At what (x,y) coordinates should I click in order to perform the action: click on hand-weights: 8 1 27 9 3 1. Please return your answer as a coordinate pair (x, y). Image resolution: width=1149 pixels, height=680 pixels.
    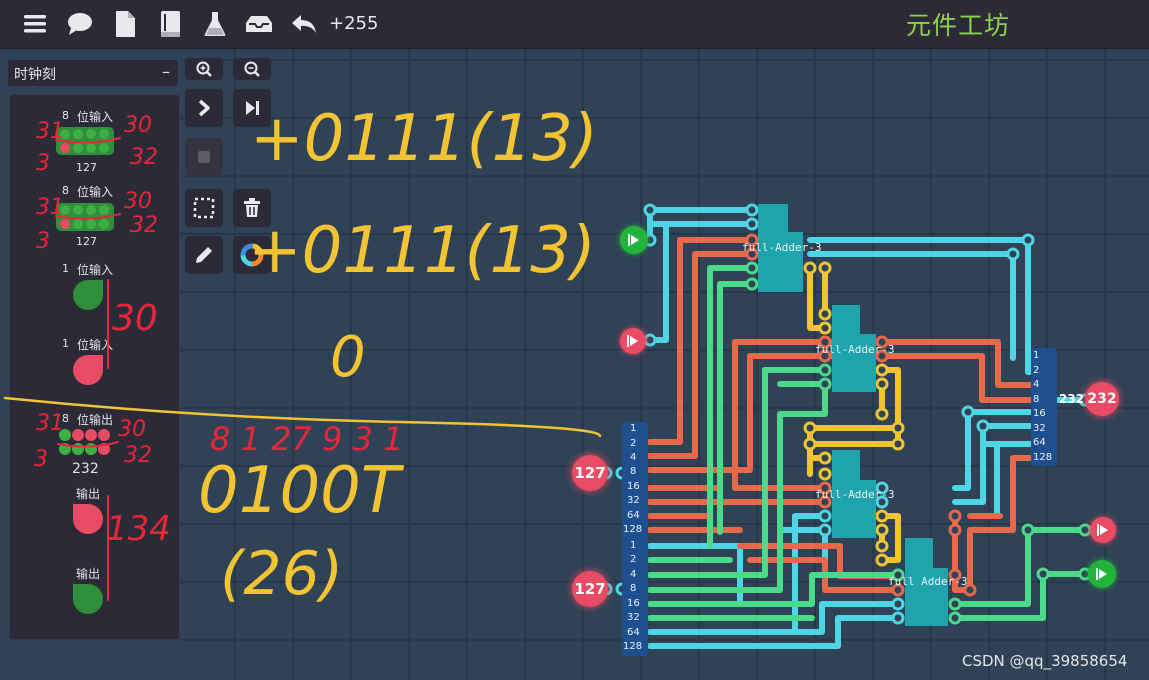
    Looking at the image, I should click on (306, 439).